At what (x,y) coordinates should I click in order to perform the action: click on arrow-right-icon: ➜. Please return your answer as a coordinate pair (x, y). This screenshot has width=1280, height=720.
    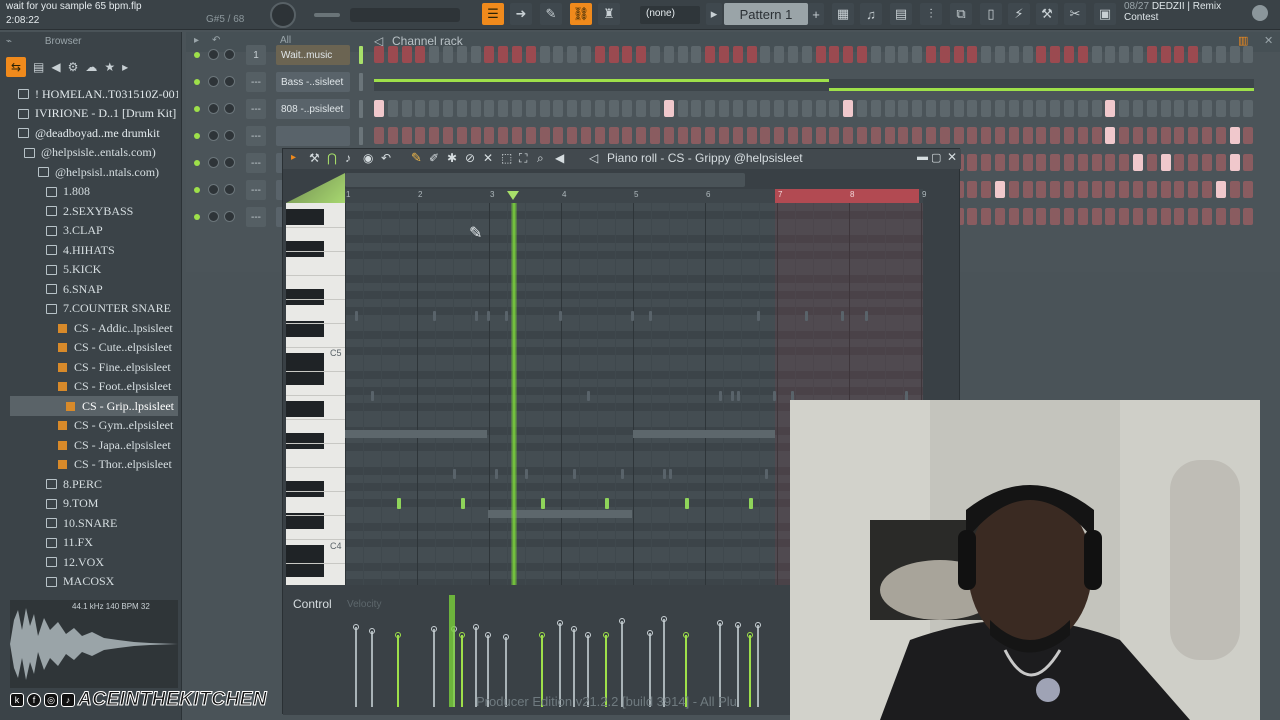
    Looking at the image, I should click on (521, 14).